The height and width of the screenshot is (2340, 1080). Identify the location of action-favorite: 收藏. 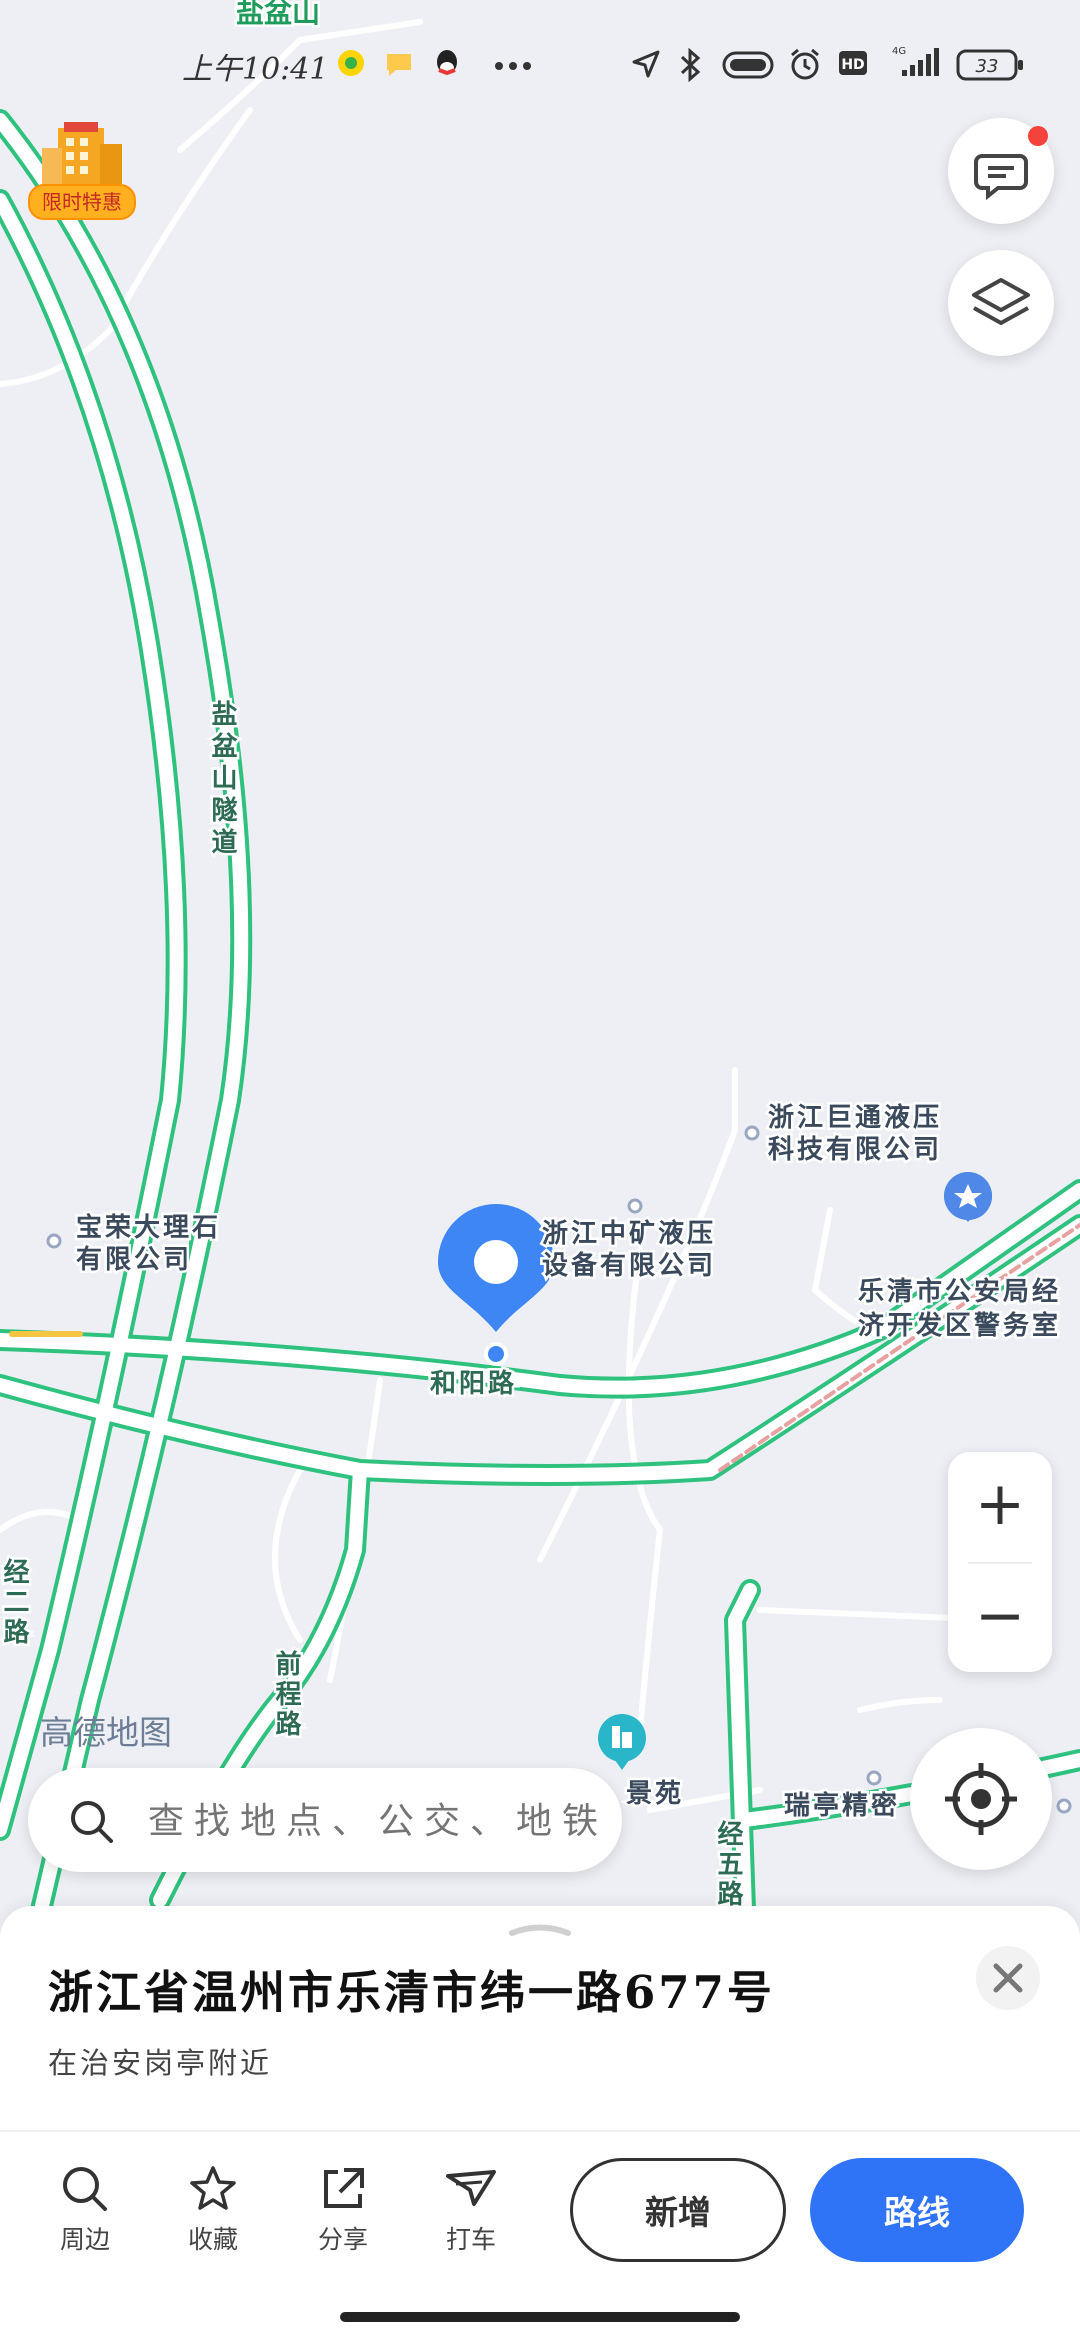
(213, 2210).